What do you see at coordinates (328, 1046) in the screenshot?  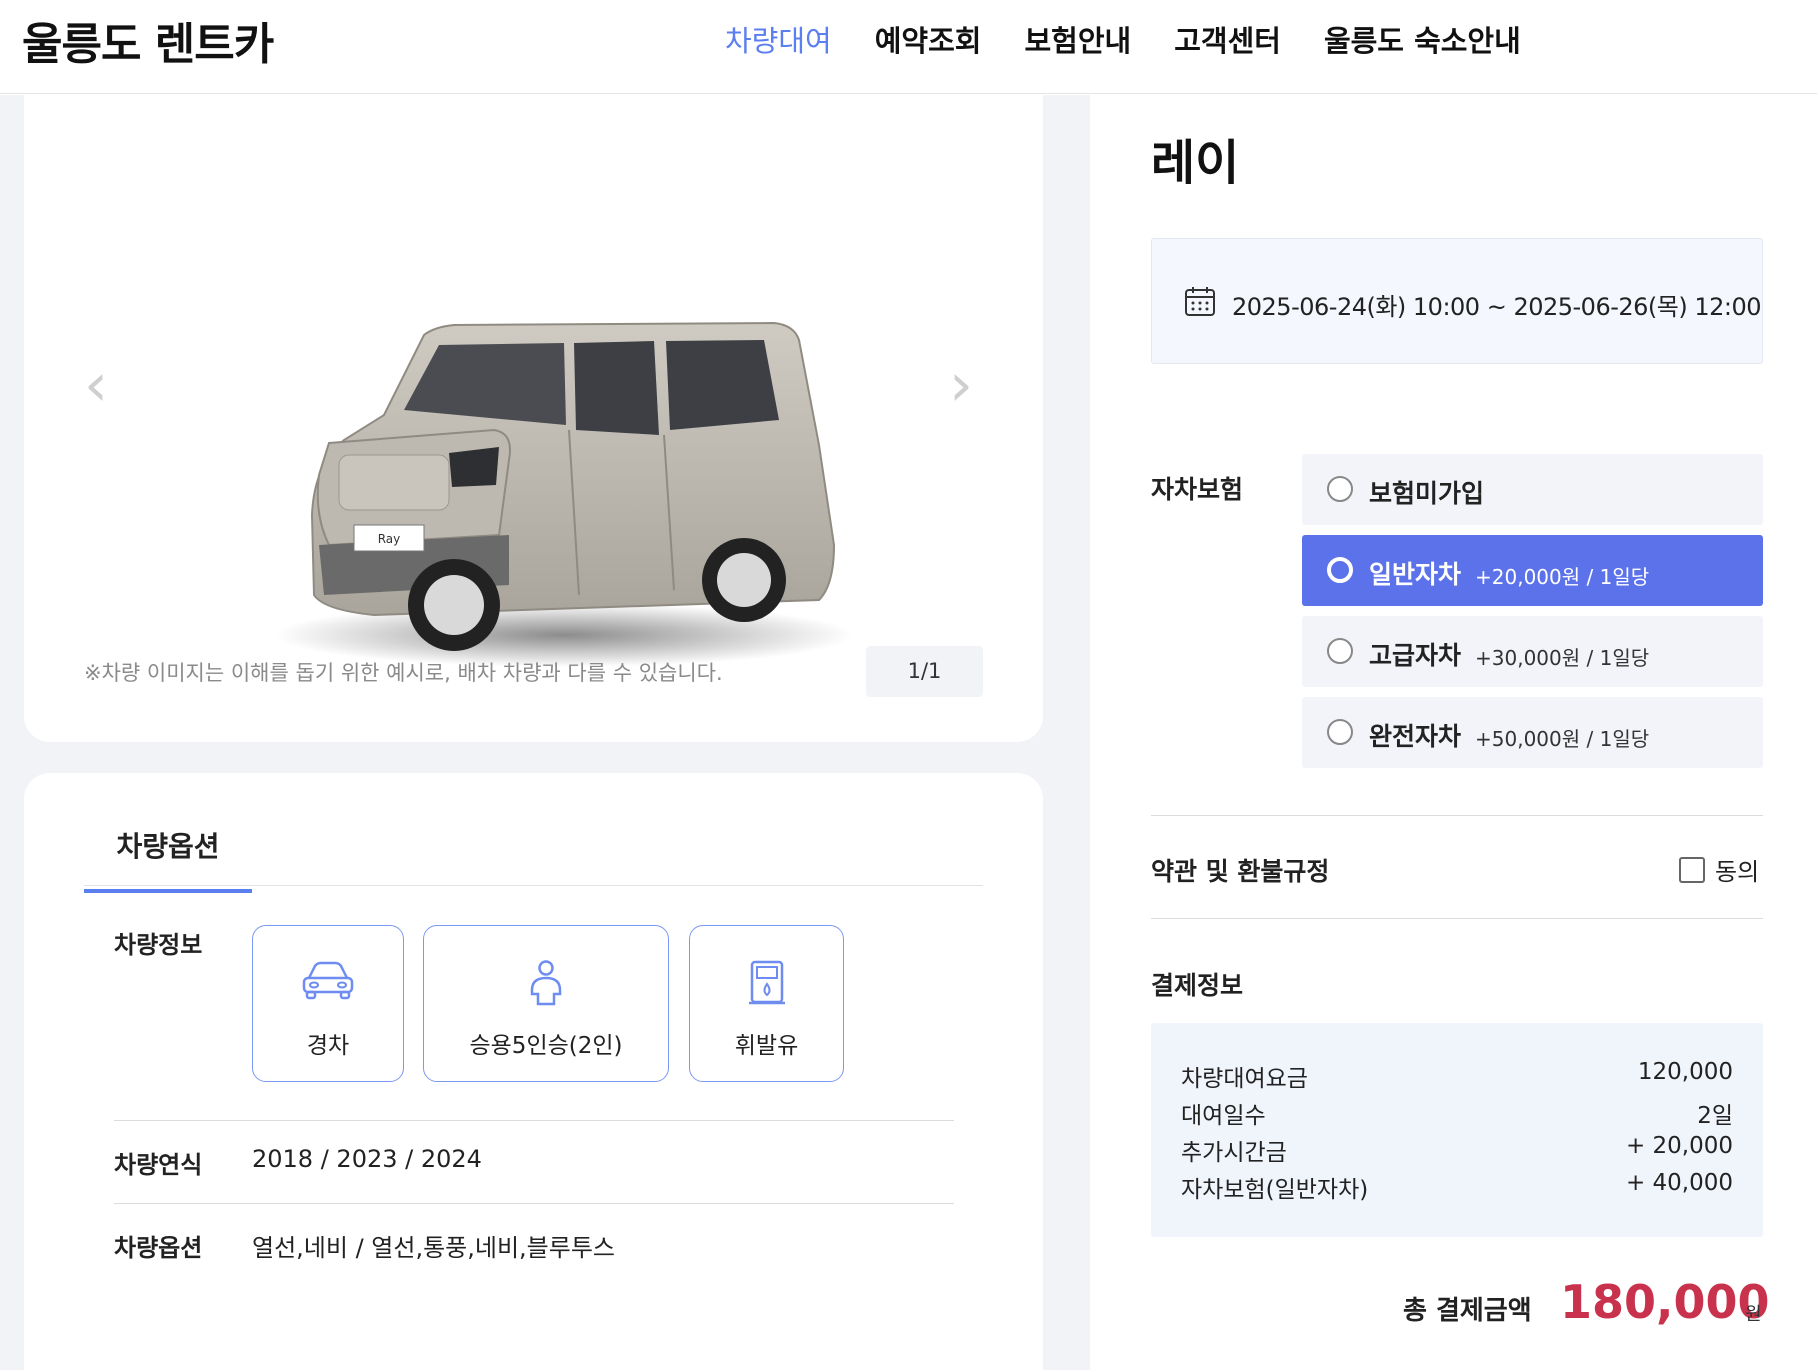 I see `spec-car-type-text: 경차` at bounding box center [328, 1046].